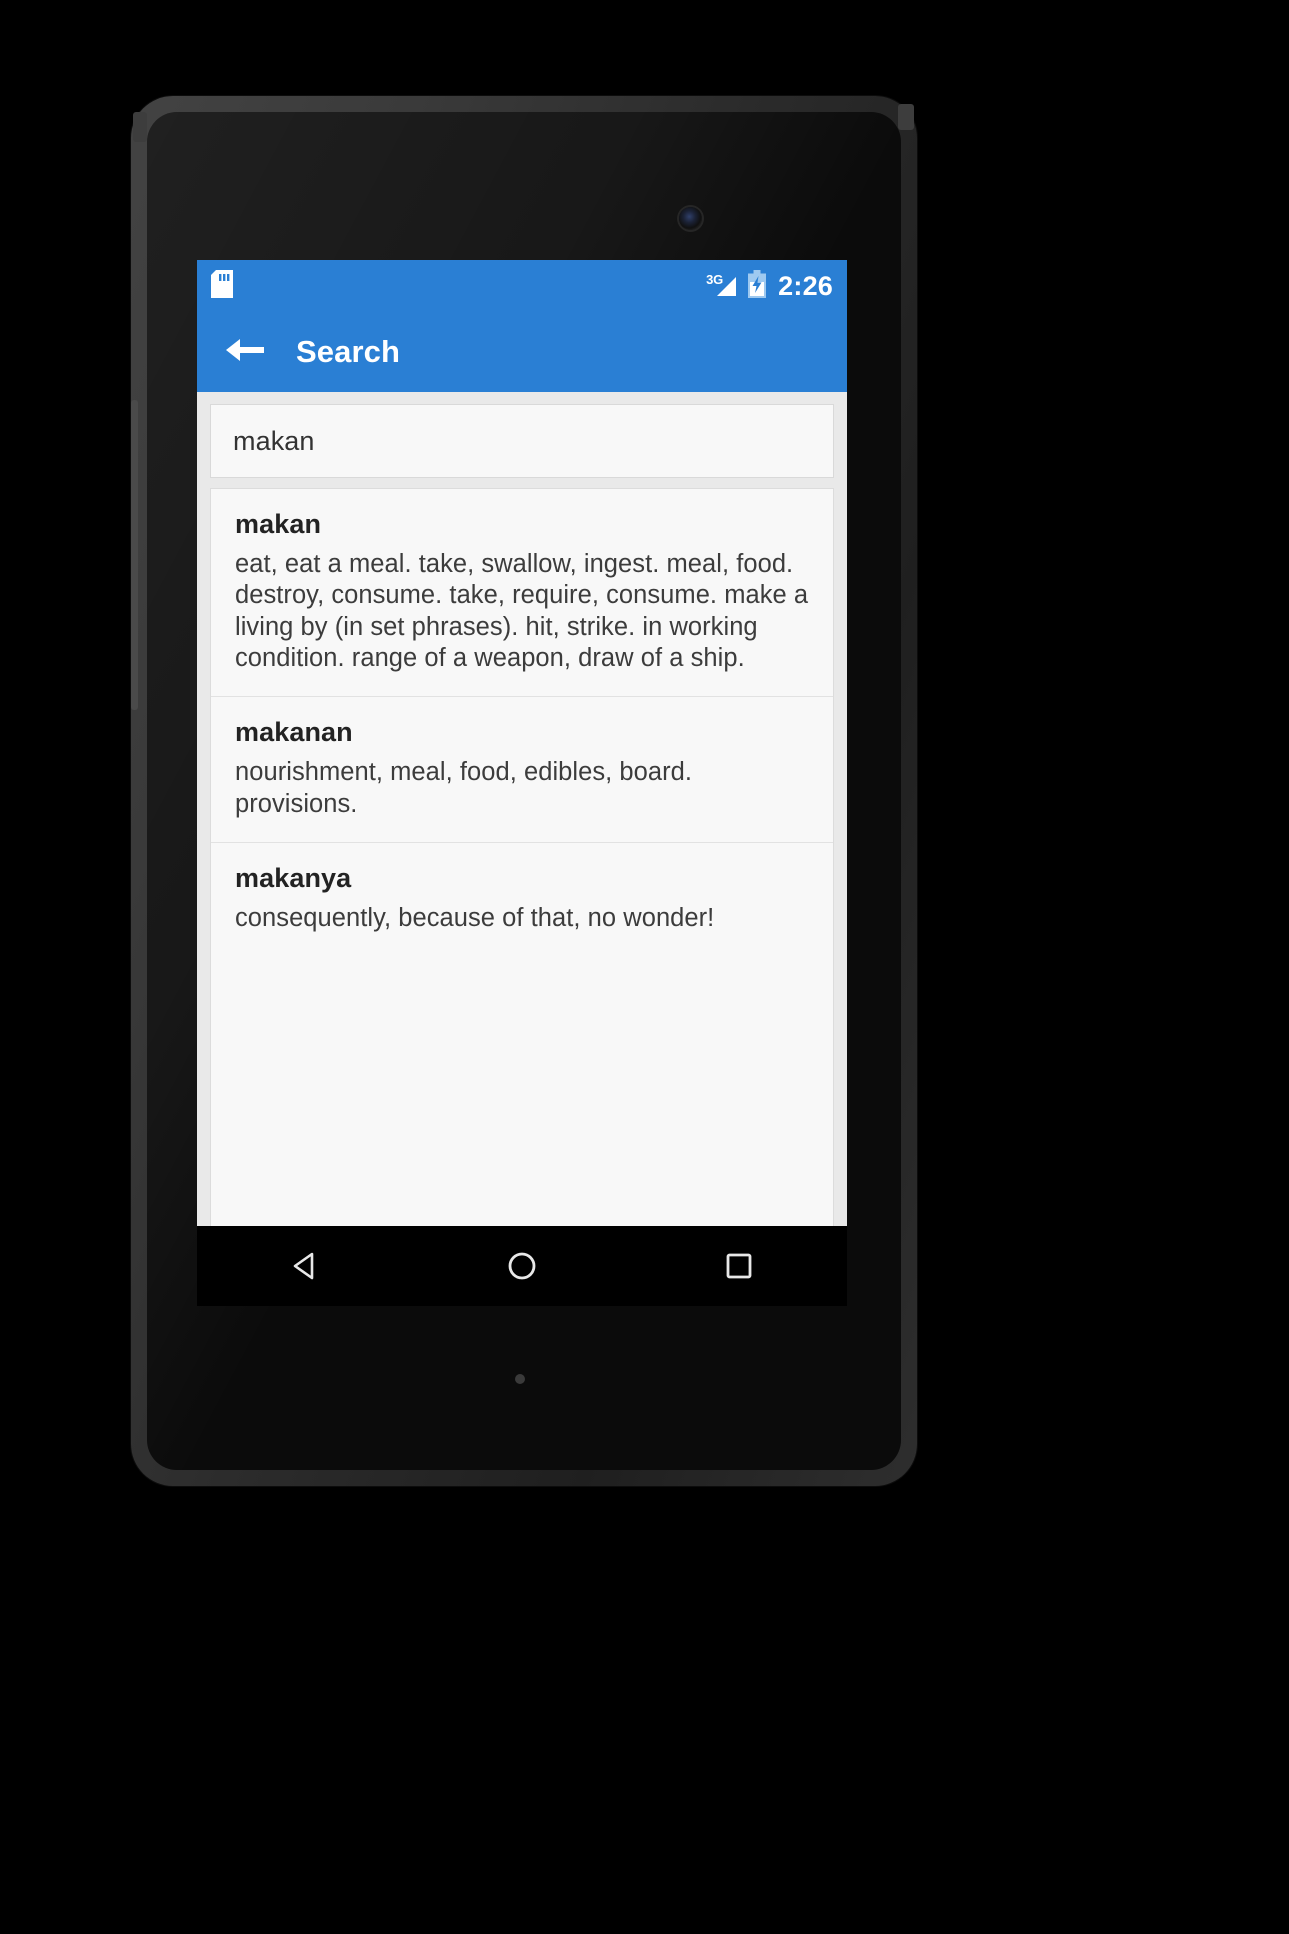 The image size is (1289, 1934). I want to click on result-term: makanan, so click(294, 732).